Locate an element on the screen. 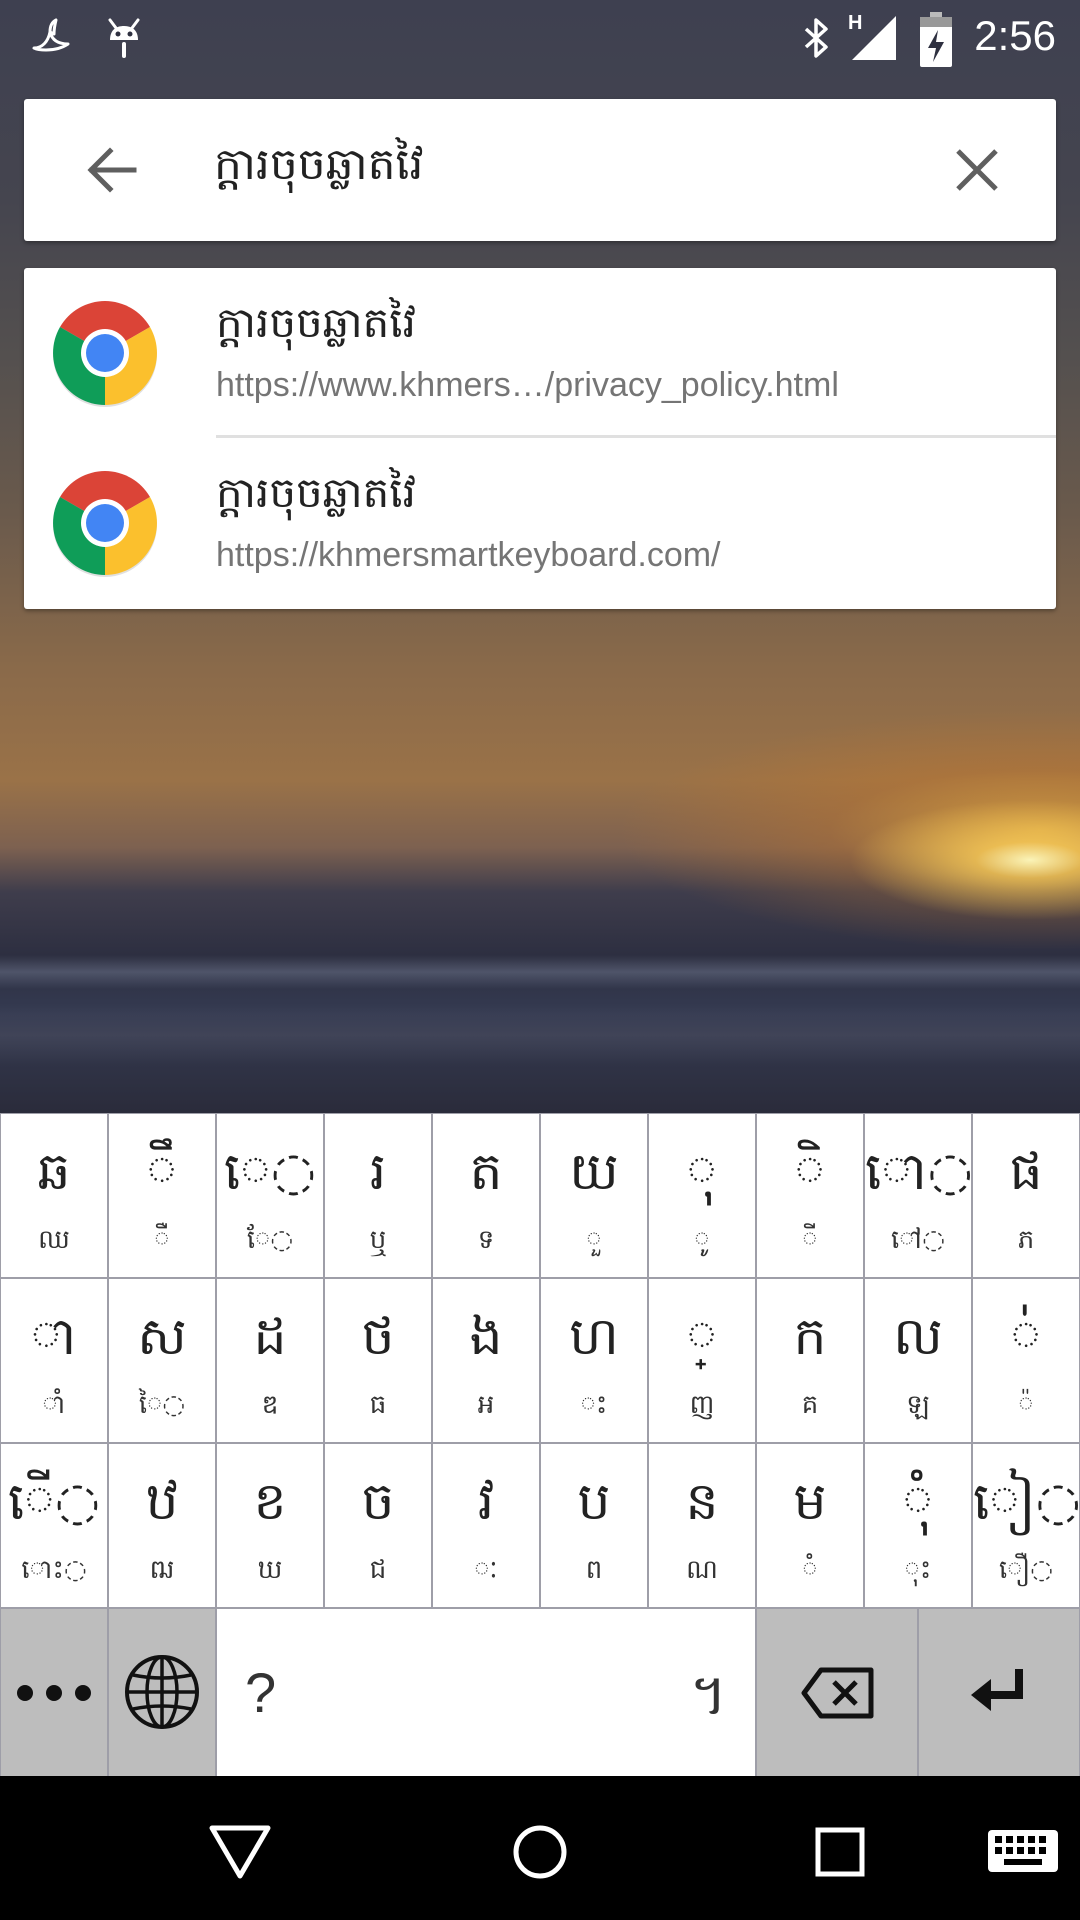 Image resolution: width=1080 pixels, height=1920 pixels. key: ៀ◌ឿ◌ is located at coordinates (1026, 1525).